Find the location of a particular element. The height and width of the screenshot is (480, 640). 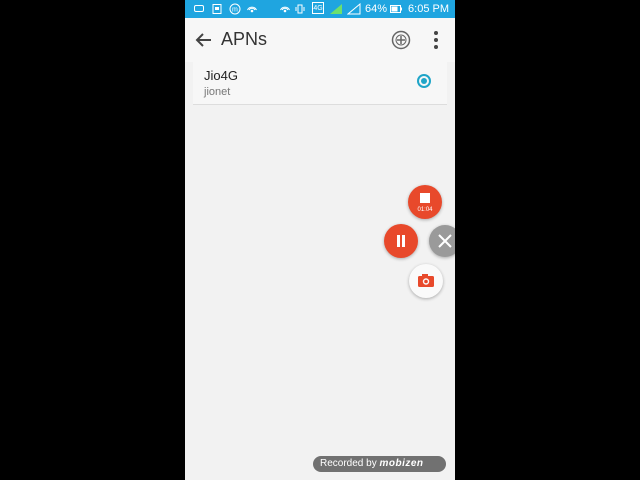

more-vert-icon is located at coordinates (436, 40).